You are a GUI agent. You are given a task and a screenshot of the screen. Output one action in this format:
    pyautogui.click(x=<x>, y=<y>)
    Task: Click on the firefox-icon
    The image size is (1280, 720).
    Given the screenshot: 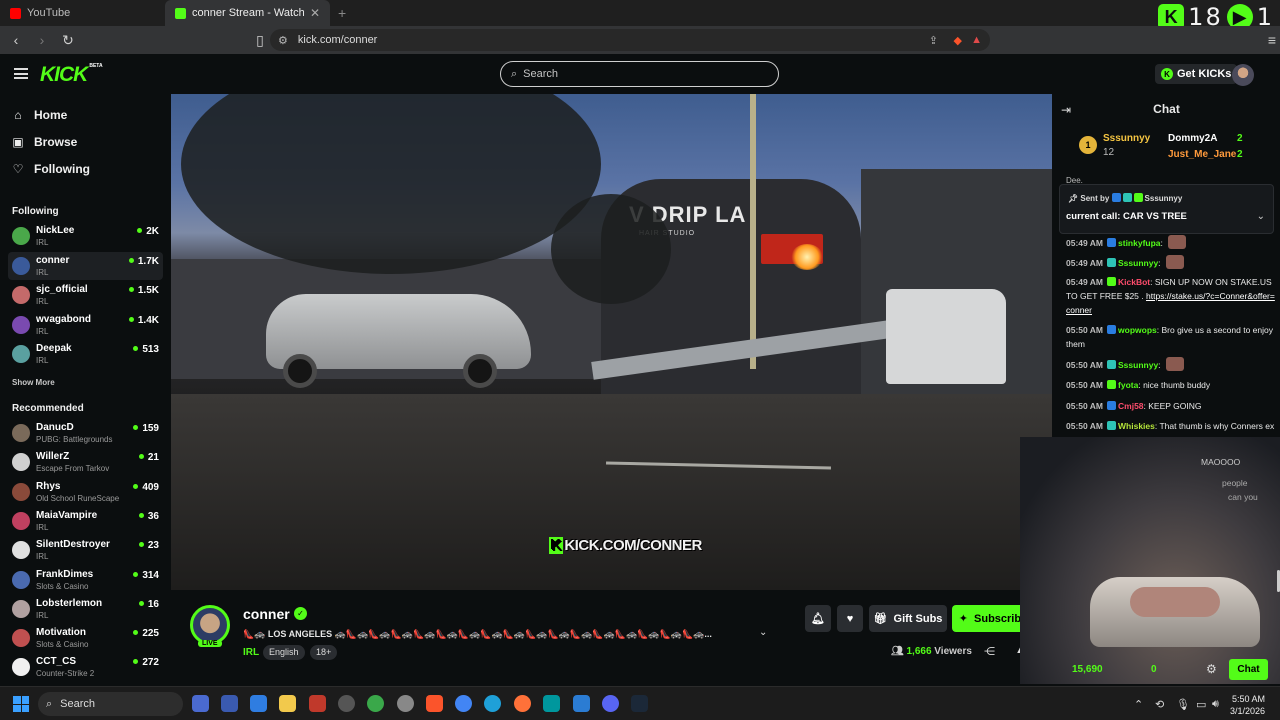 What is the action you would take?
    pyautogui.click(x=522, y=703)
    